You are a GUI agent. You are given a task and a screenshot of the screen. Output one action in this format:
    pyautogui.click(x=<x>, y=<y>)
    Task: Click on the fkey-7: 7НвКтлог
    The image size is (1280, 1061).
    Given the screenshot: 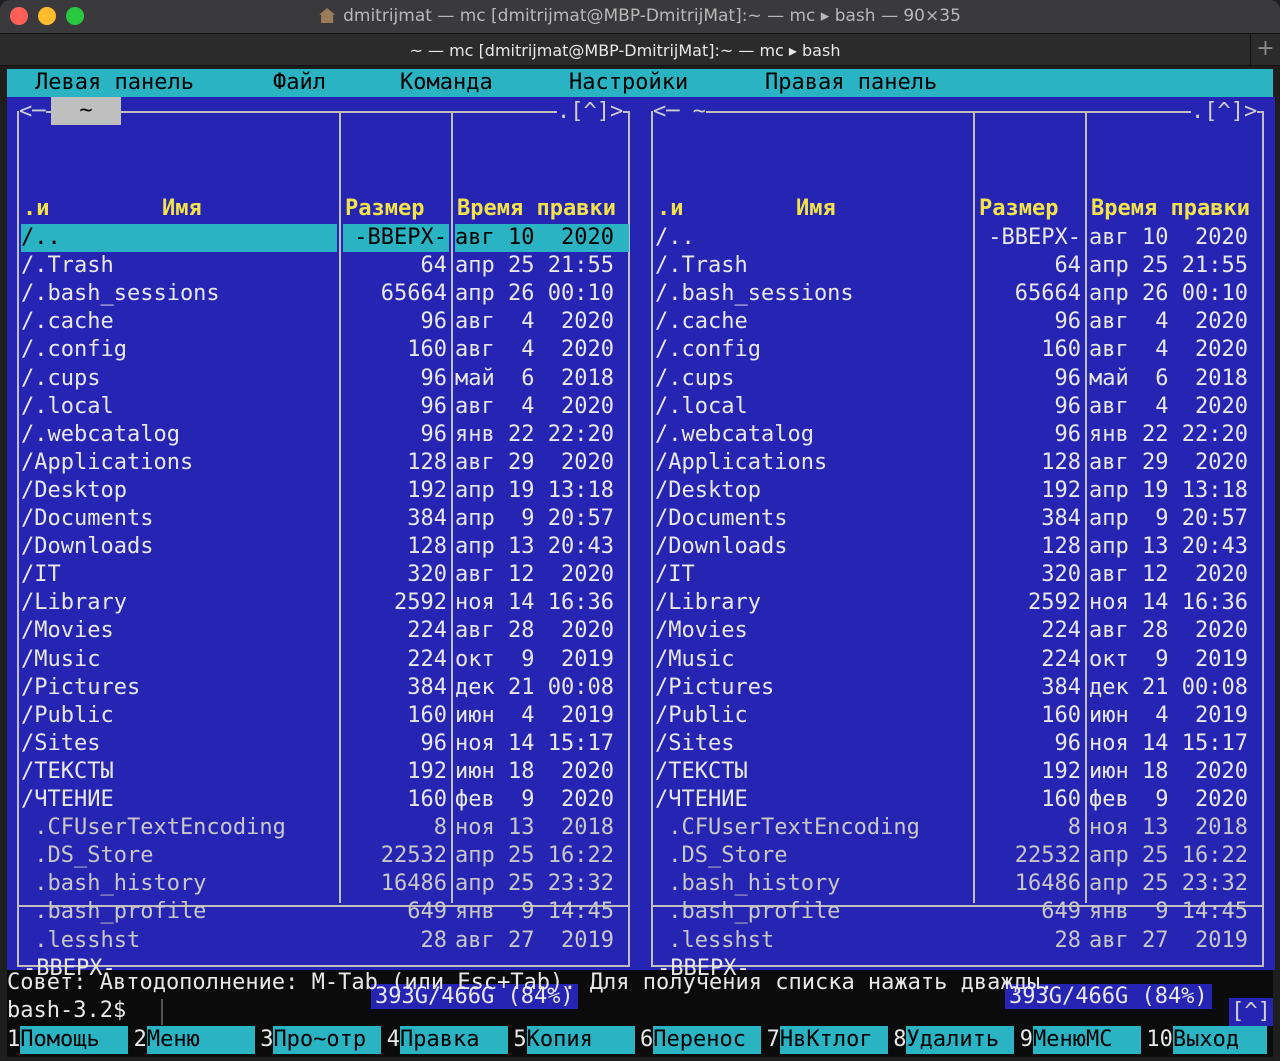 What is the action you would take?
    pyautogui.click(x=827, y=1040)
    